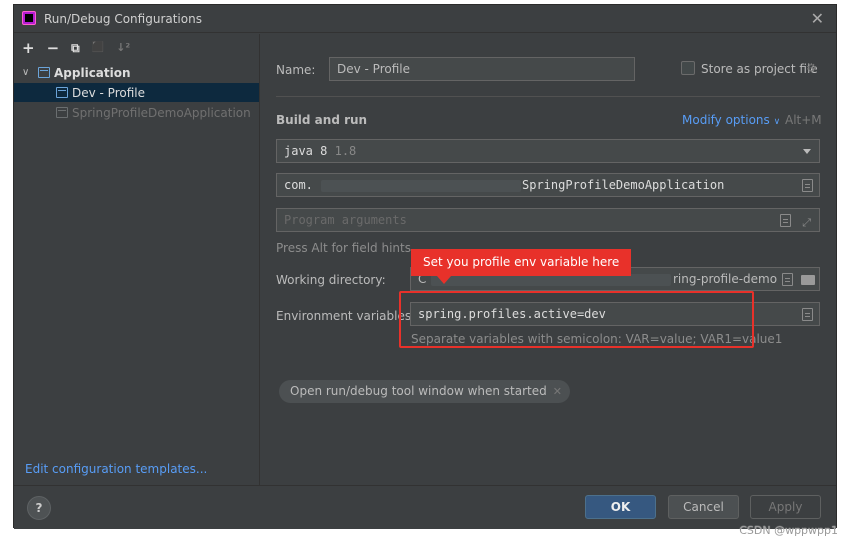  I want to click on expand-icon: ⤢, so click(806, 223).